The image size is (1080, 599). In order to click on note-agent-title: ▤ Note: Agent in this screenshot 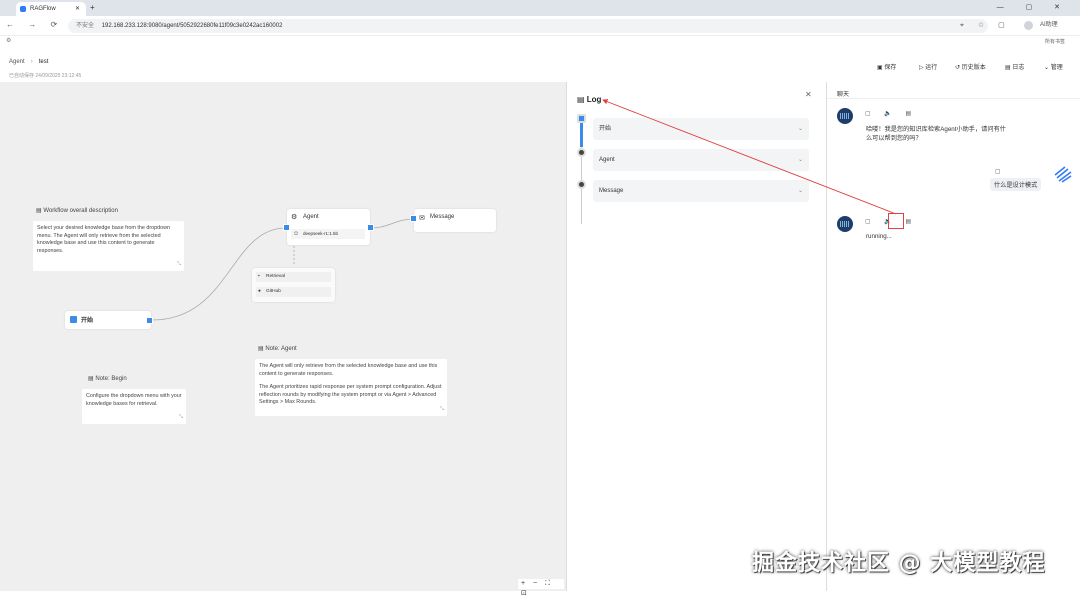, I will do `click(277, 349)`.